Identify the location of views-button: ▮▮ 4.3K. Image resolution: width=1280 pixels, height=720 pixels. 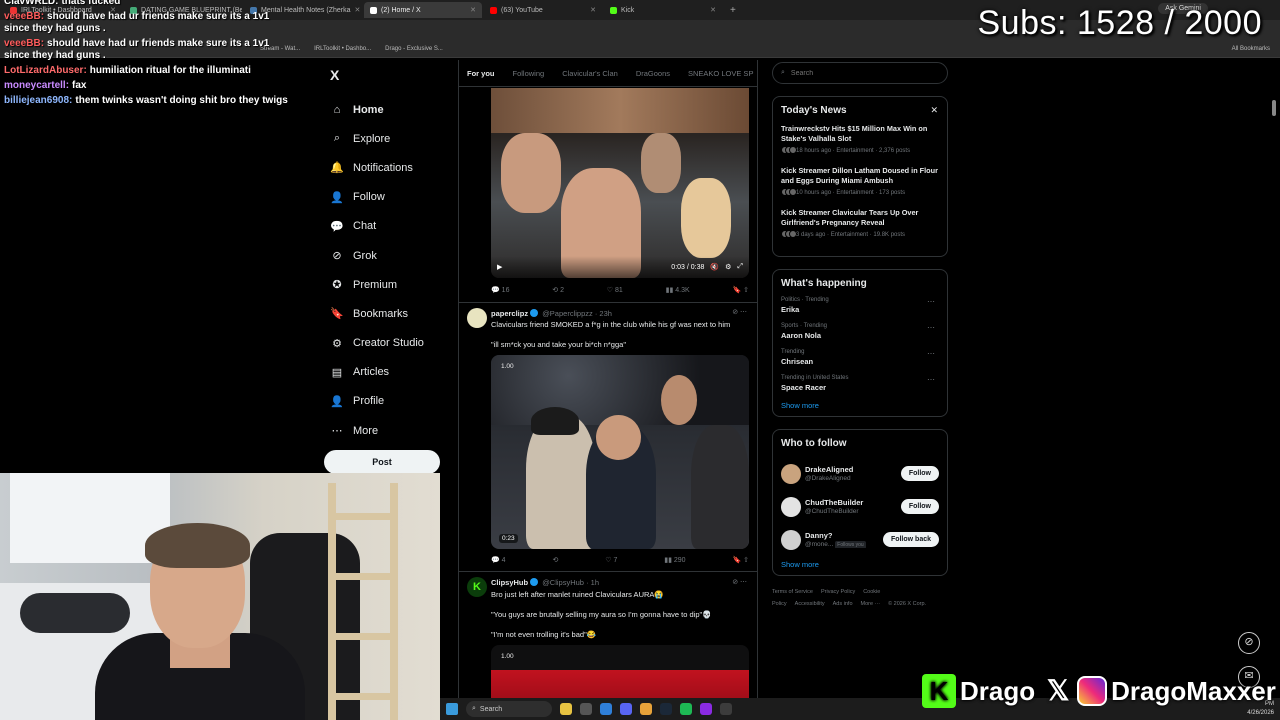
(678, 290).